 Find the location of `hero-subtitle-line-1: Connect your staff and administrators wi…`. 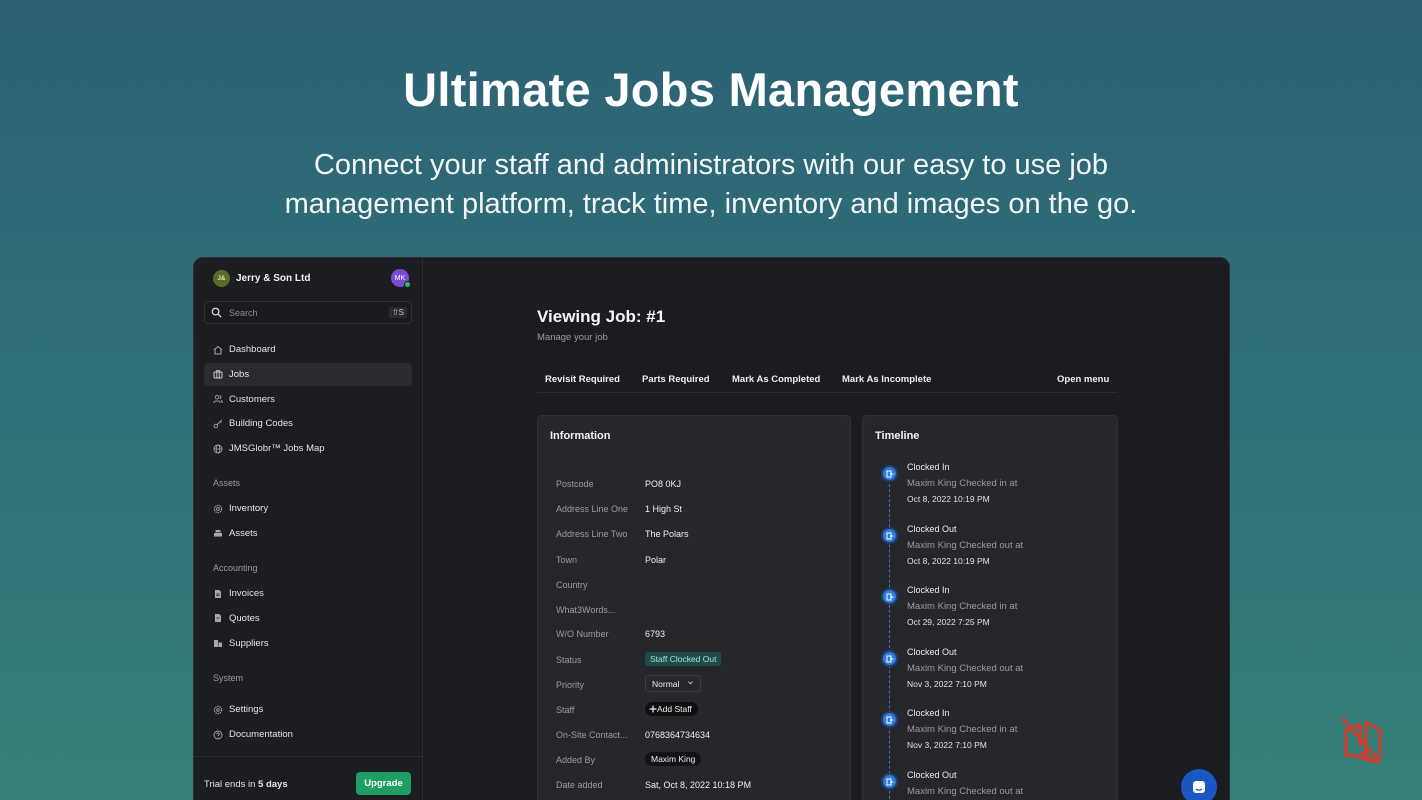

hero-subtitle-line-1: Connect your staff and administrators wi… is located at coordinates (711, 165).